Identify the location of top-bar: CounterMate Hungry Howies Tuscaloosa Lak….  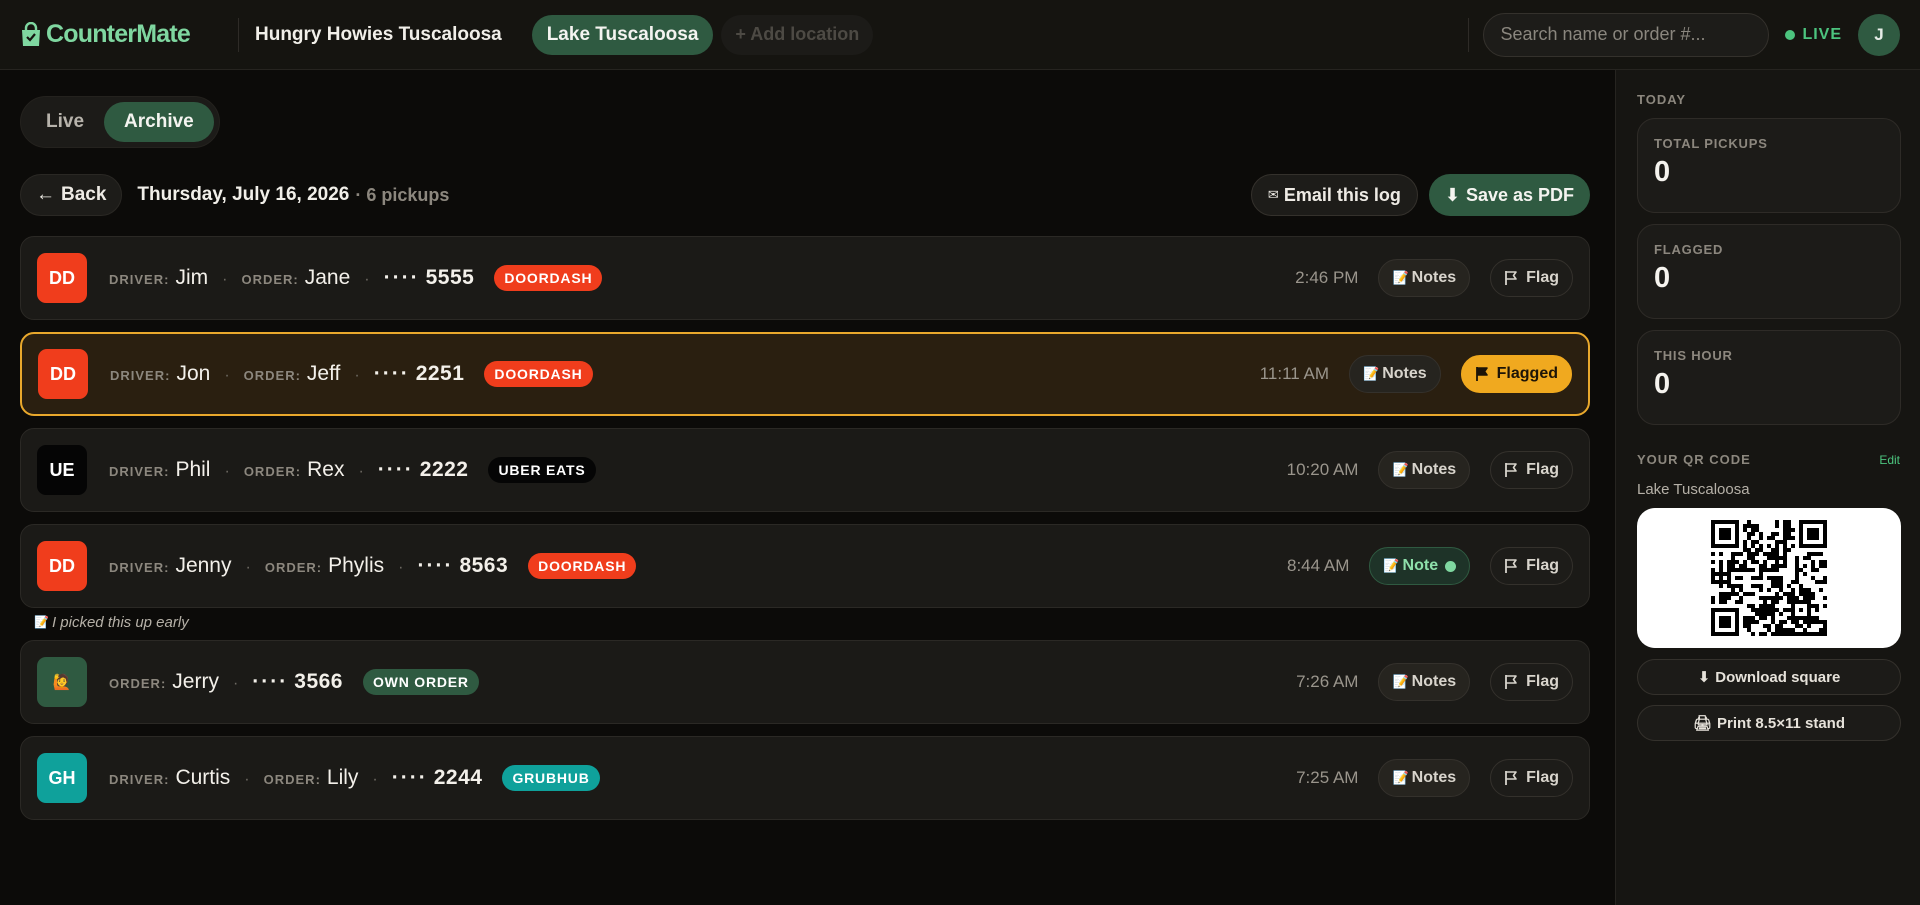
(960, 35).